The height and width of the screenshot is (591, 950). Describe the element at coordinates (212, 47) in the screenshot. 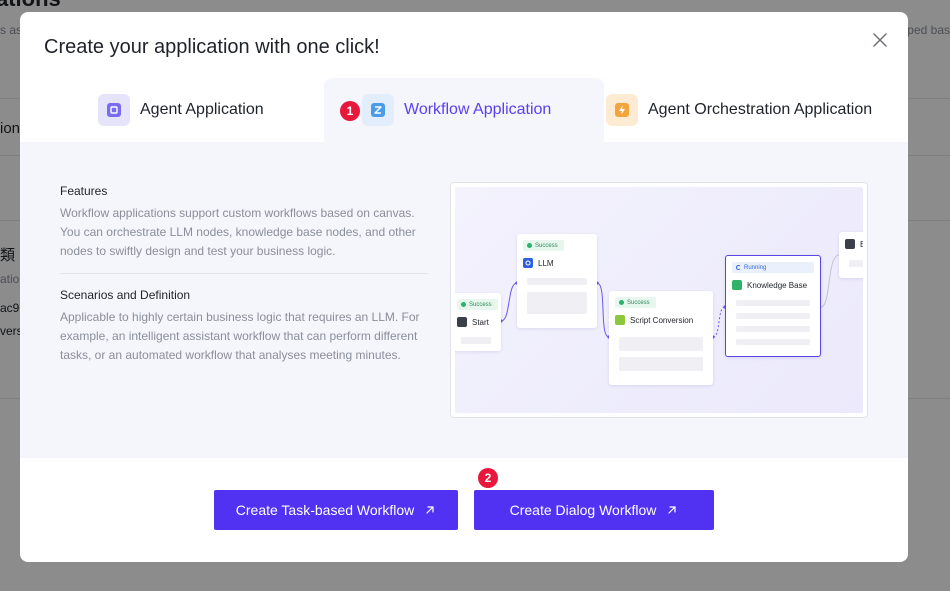

I see `modal-title: Create your application with one click!` at that location.